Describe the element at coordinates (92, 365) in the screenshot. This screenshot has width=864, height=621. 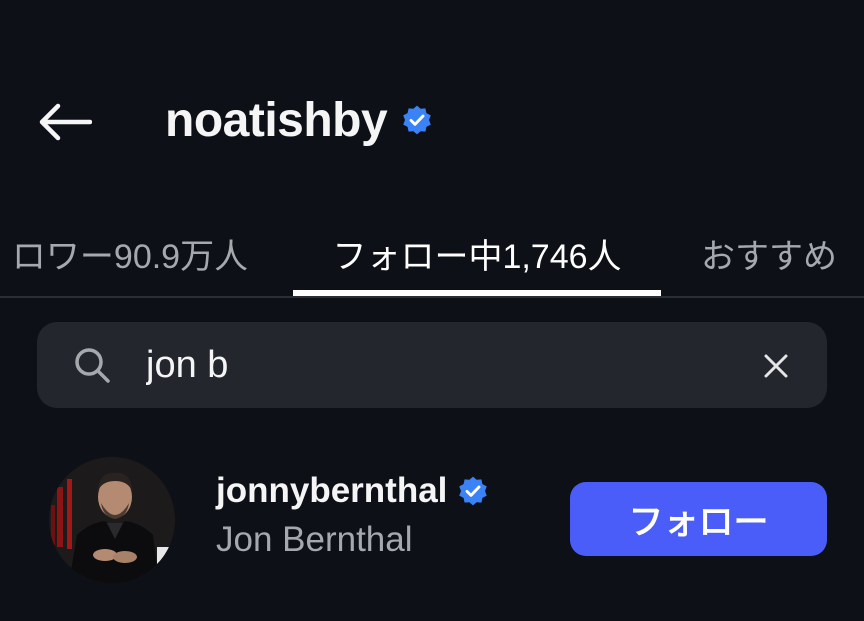
I see `search-icon` at that location.